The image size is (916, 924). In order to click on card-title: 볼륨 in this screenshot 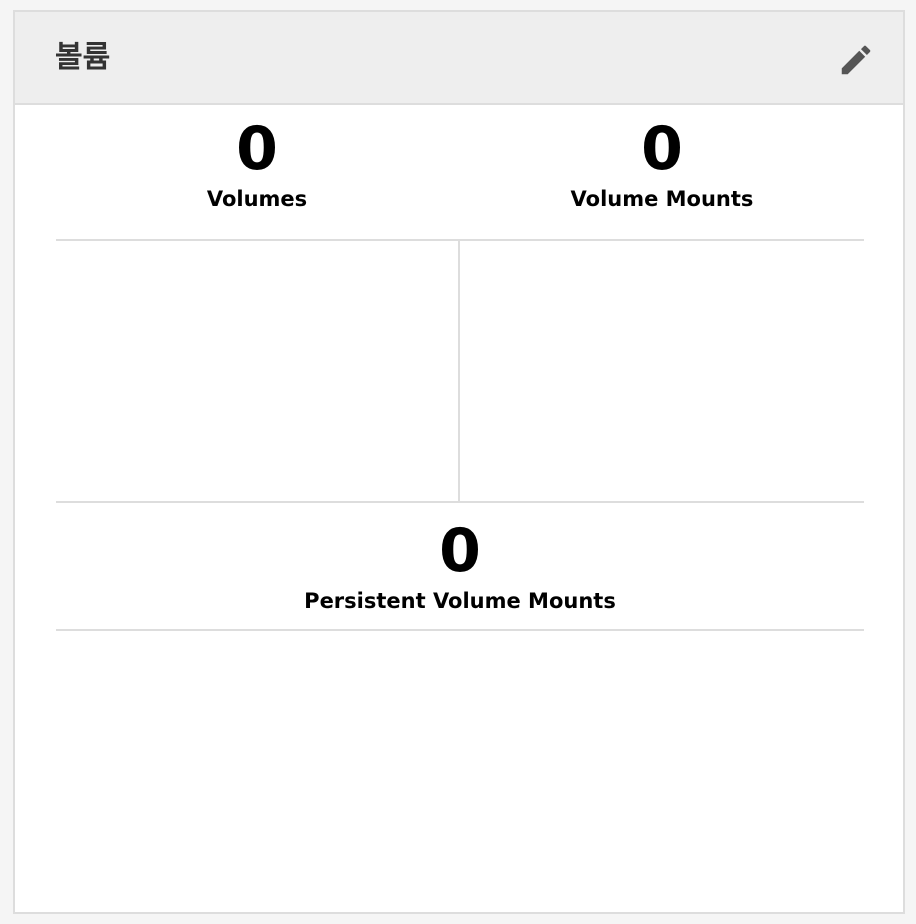, I will do `click(83, 57)`.